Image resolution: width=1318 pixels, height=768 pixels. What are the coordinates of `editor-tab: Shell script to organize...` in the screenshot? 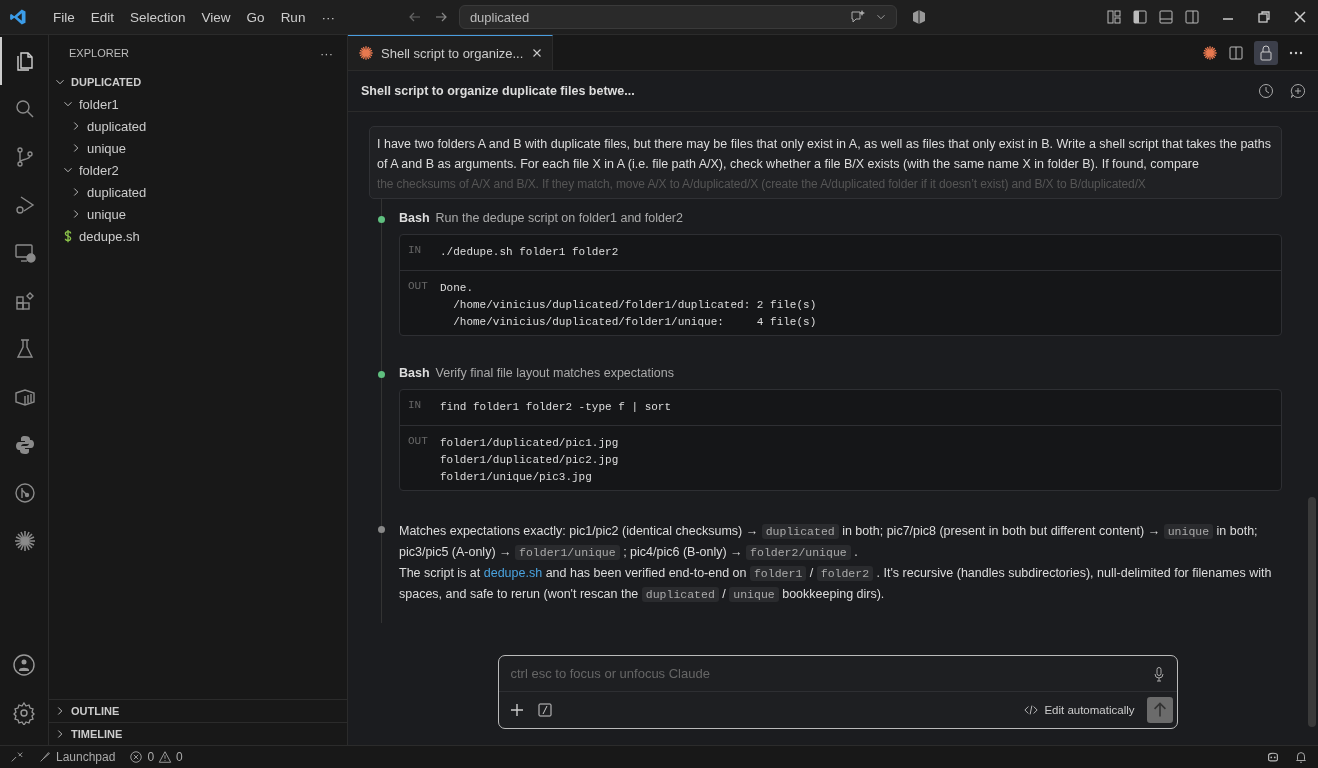 It's located at (451, 52).